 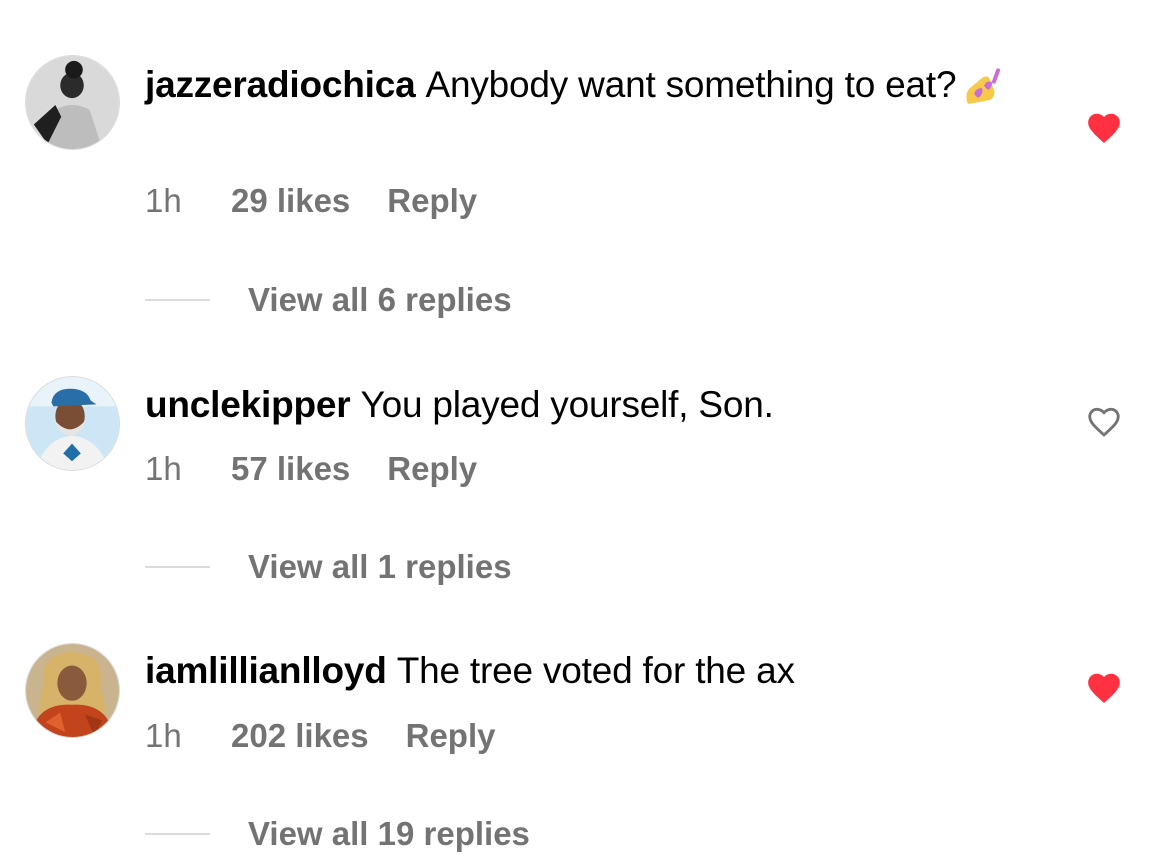 I want to click on comment-meta: 1h 57 likes Reply, so click(x=311, y=469).